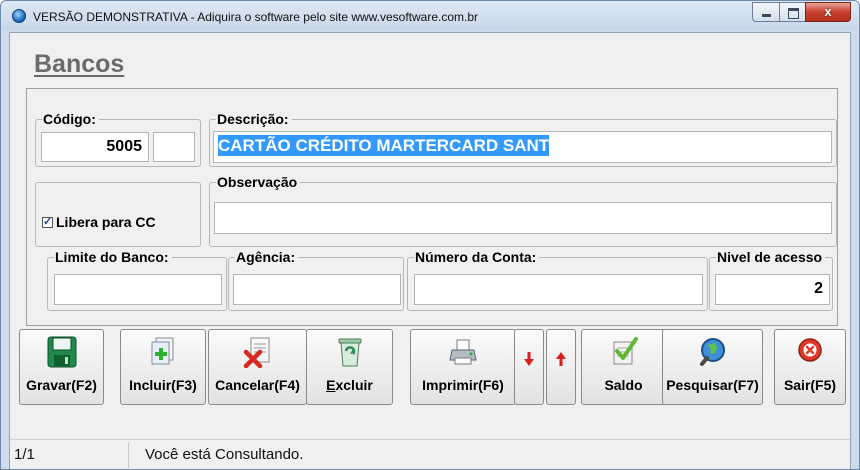 This screenshot has height=470, width=860. Describe the element at coordinates (349, 352) in the screenshot. I see `recycle-bin-icon` at that location.